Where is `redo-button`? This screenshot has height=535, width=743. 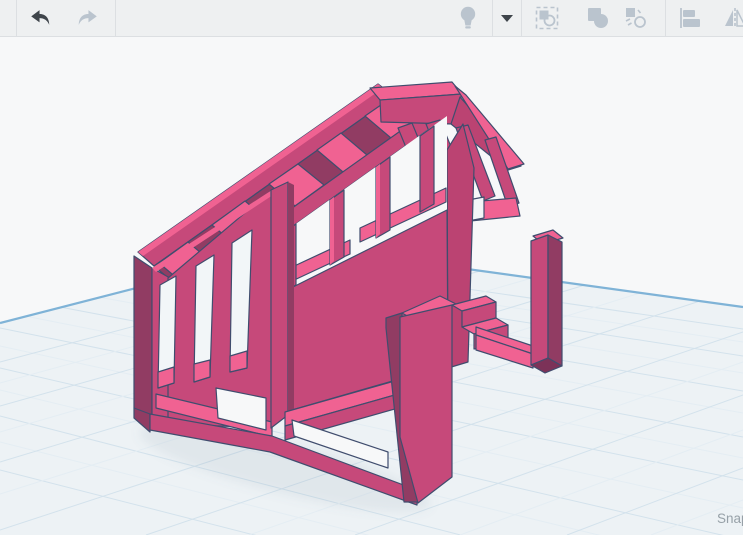 redo-button is located at coordinates (88, 18).